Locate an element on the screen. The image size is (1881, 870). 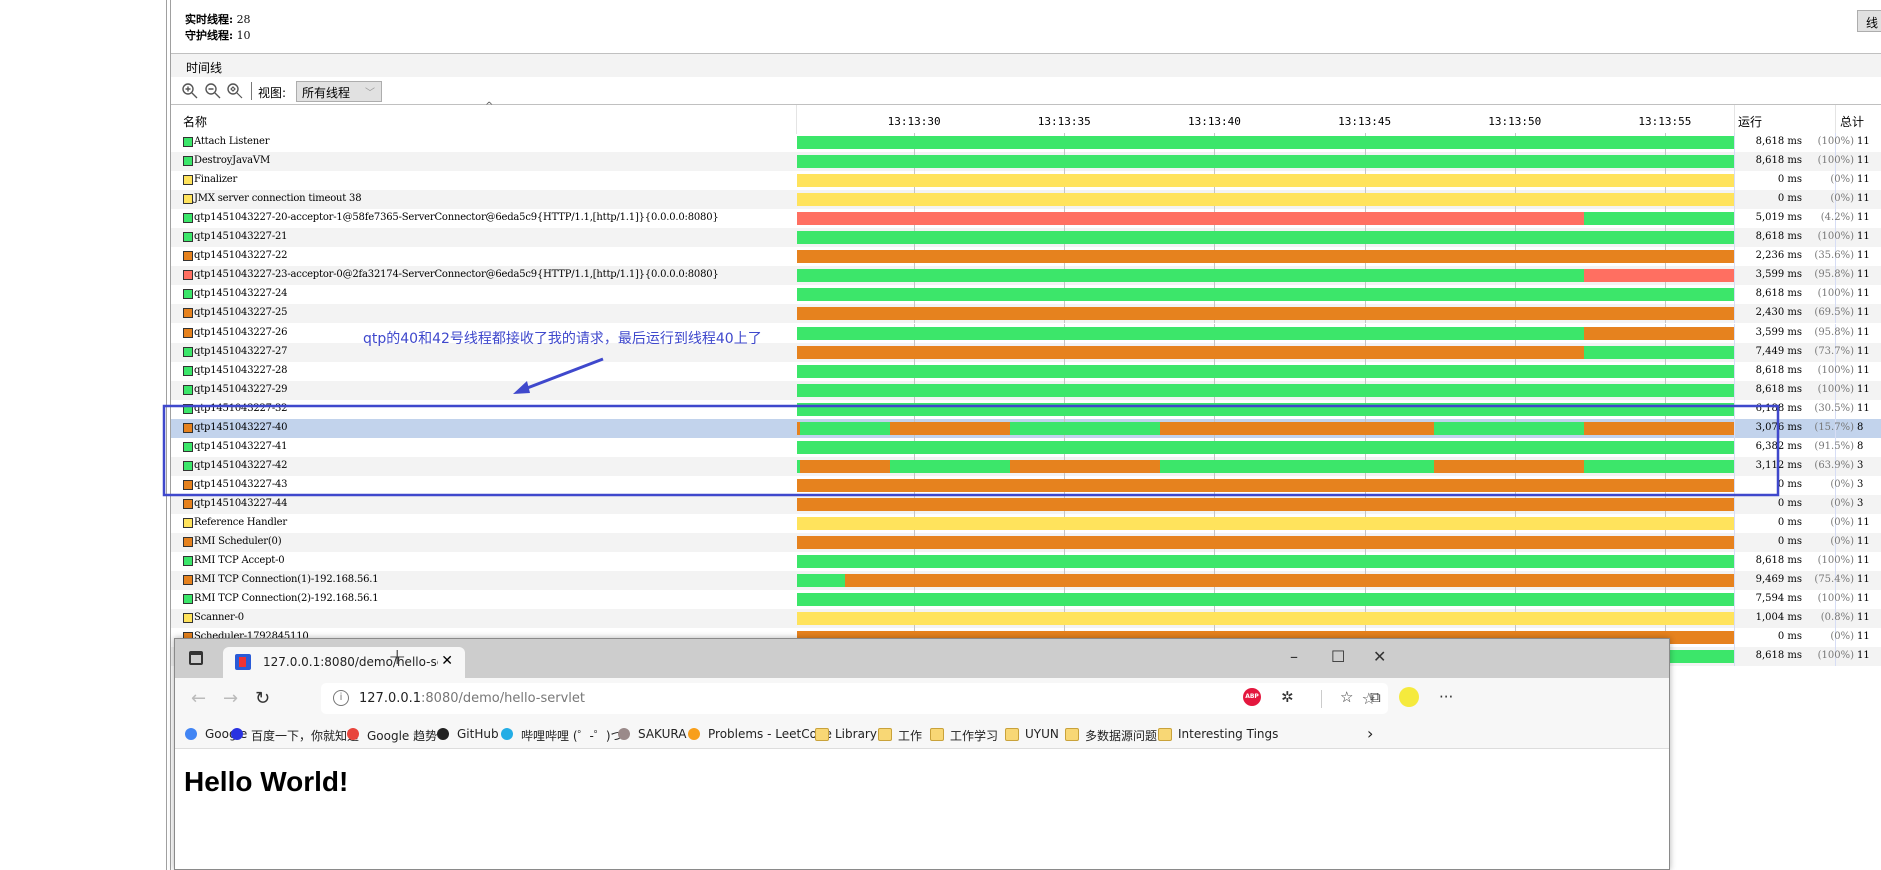
bookmark-item: UYUN is located at coordinates (1032, 734).